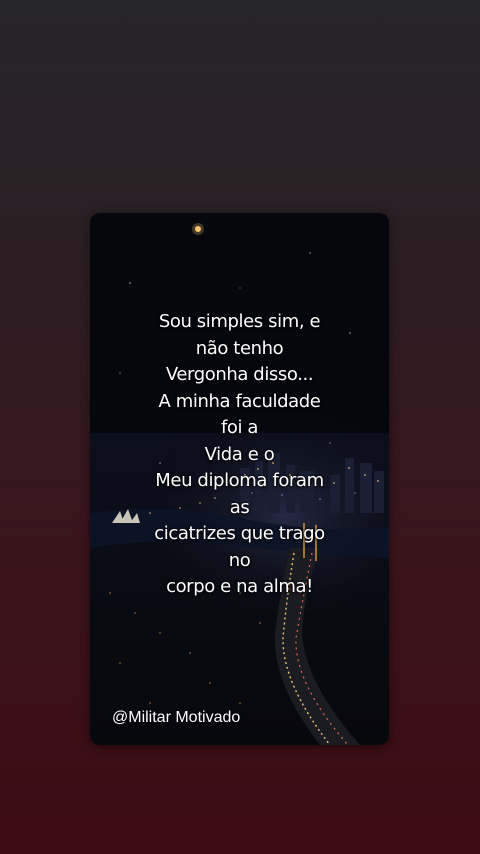  Describe the element at coordinates (239, 507) in the screenshot. I see `quote-line: as` at that location.